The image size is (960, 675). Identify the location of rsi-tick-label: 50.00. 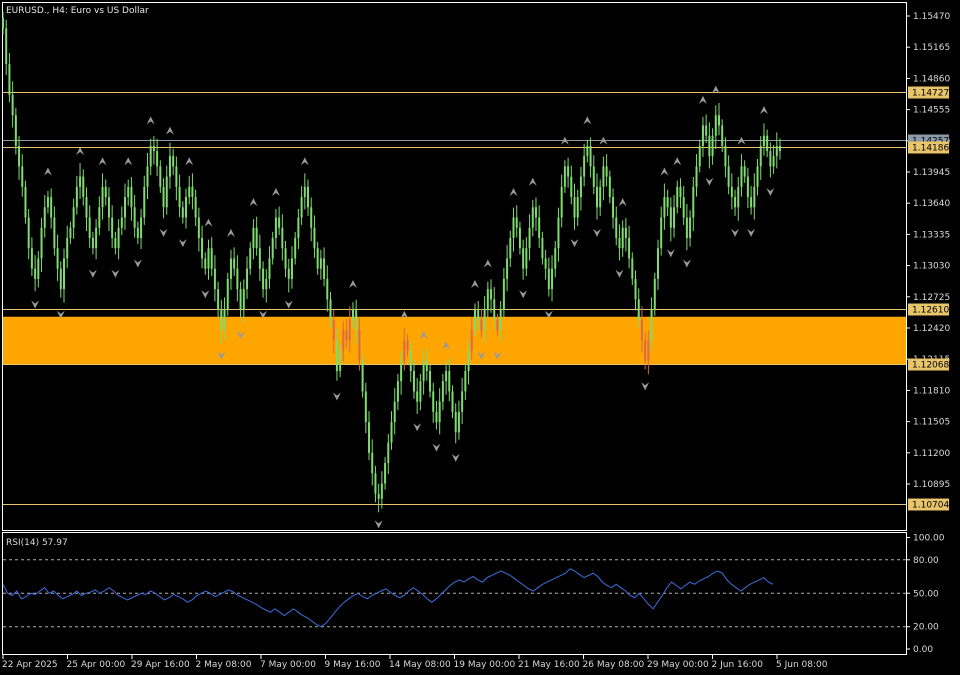
(926, 594).